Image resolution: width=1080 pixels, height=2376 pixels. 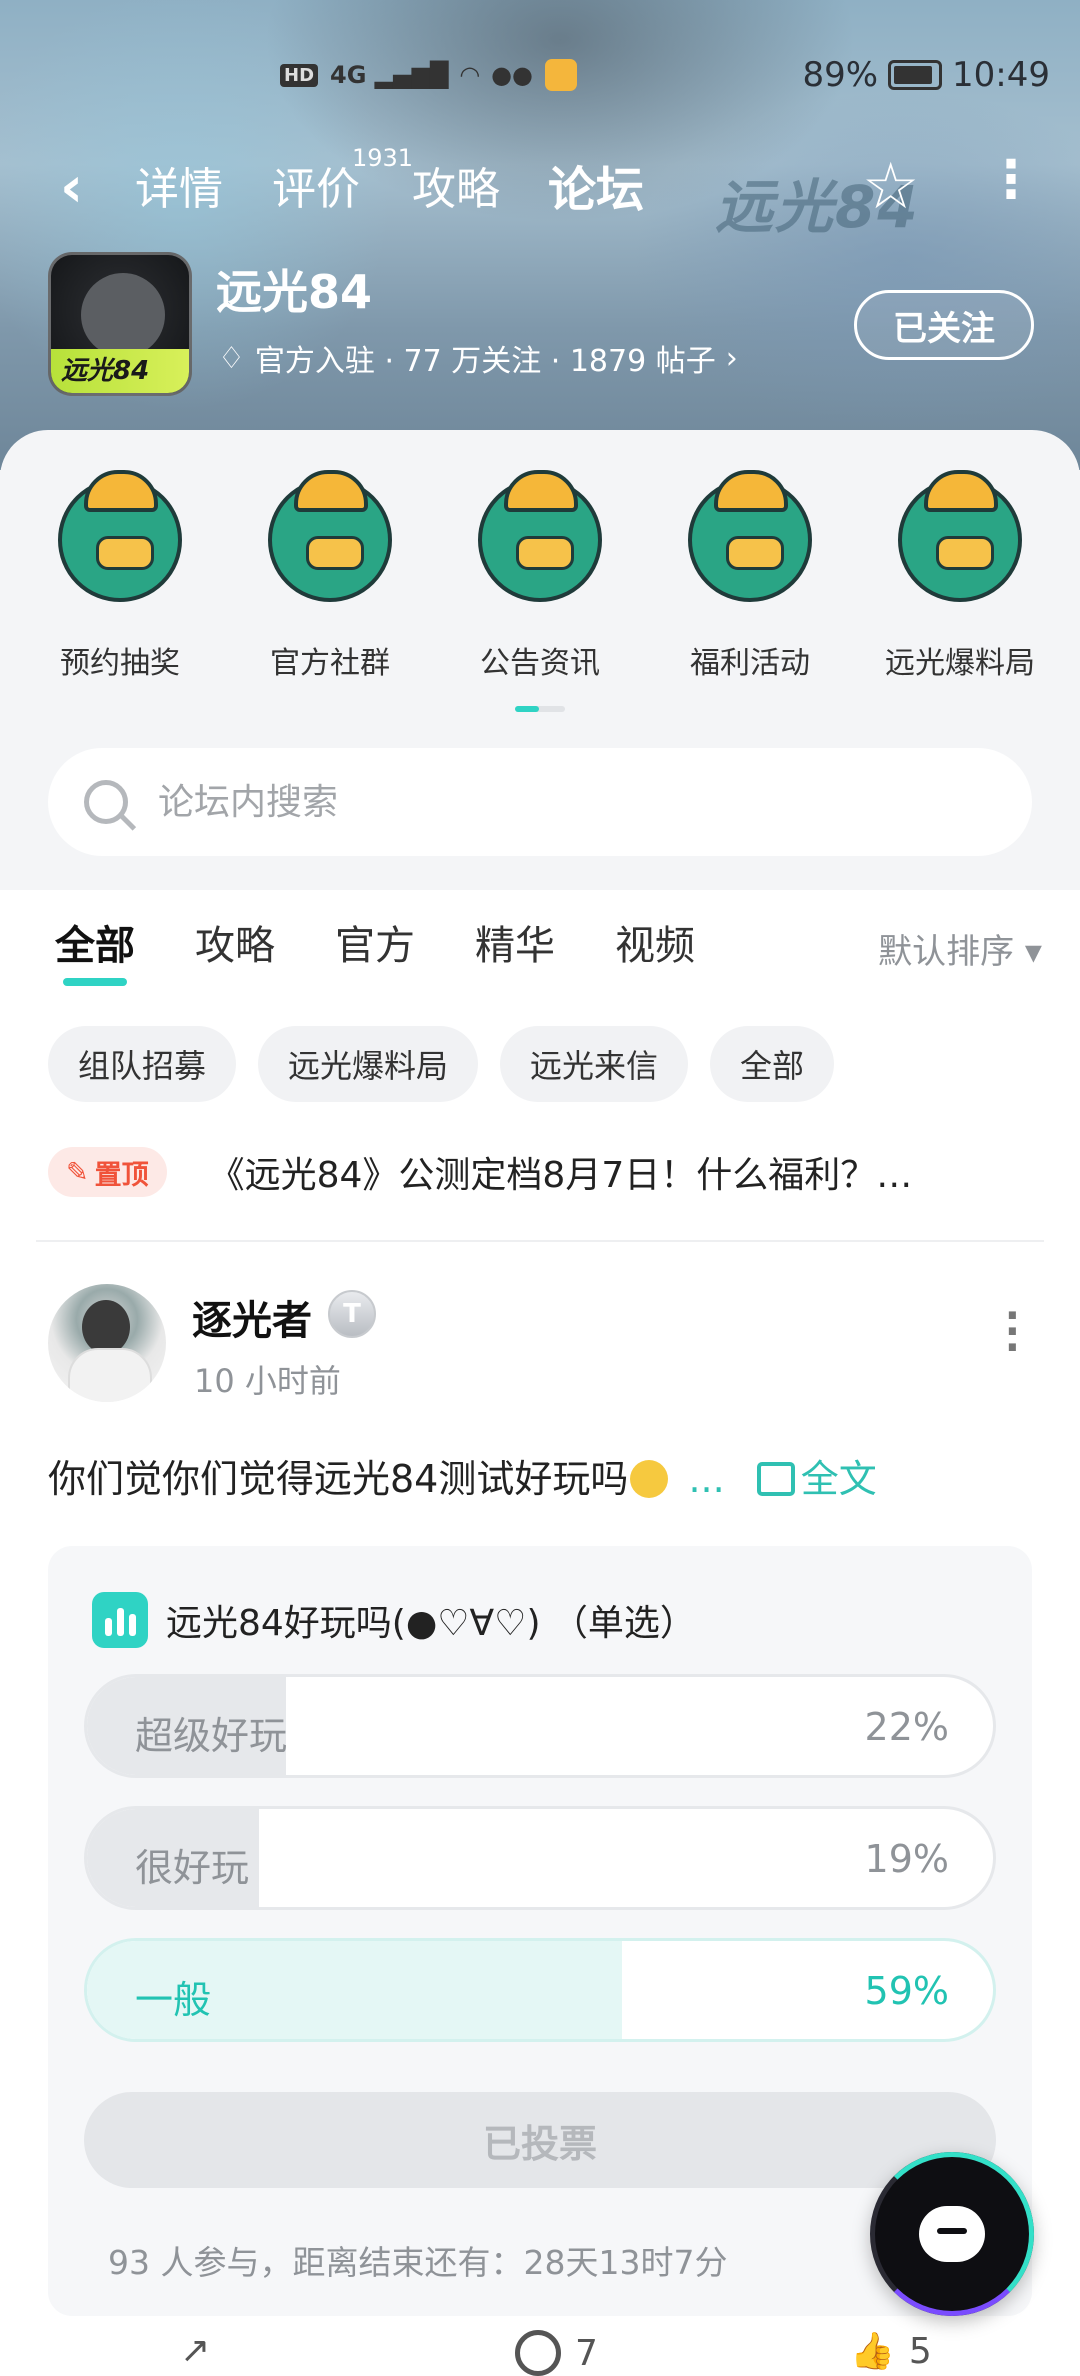 What do you see at coordinates (418, 2262) in the screenshot?
I see `poll-footer: 93 人参与，距离结束还有：28天13时7分` at bounding box center [418, 2262].